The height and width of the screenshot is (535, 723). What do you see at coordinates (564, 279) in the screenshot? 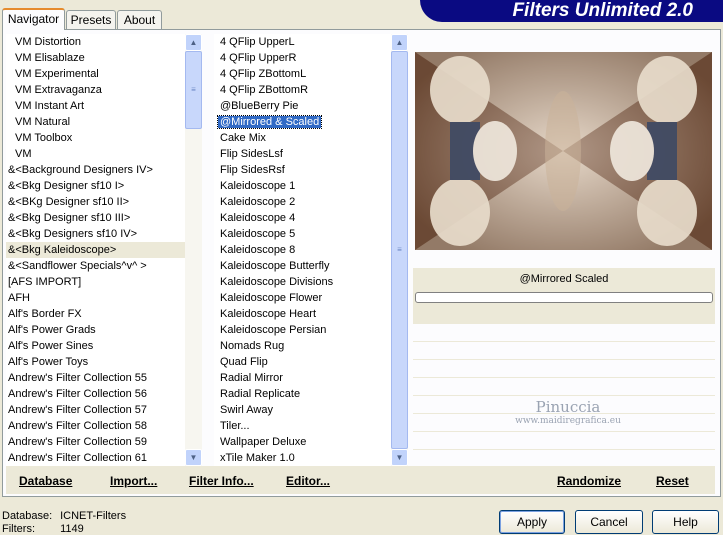
I see `selected-filter-name: @Mirrored Scaled` at bounding box center [564, 279].